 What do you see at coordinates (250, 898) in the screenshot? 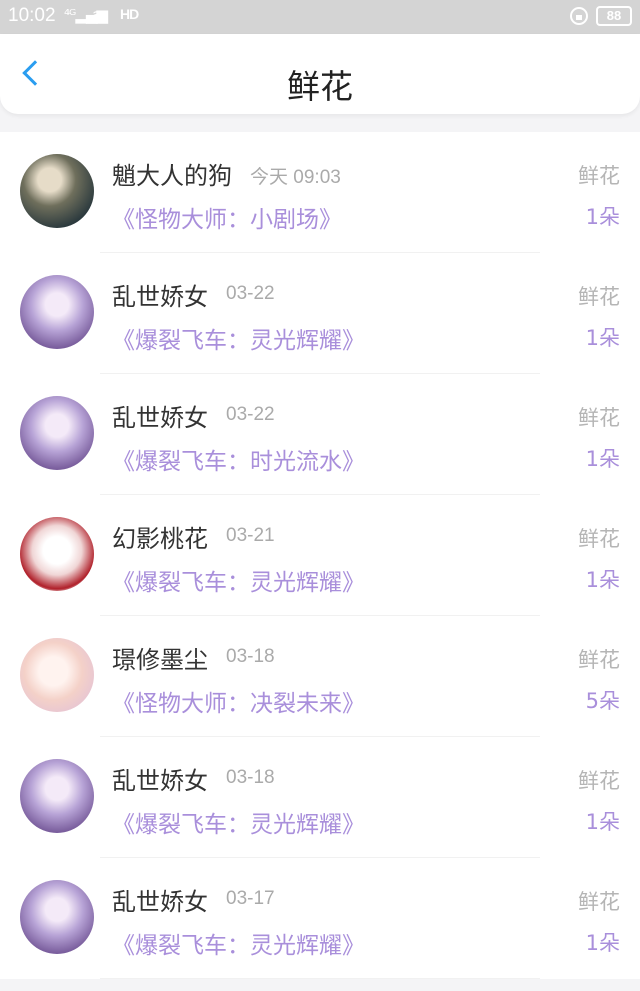
I see `gift-date: 03-17` at bounding box center [250, 898].